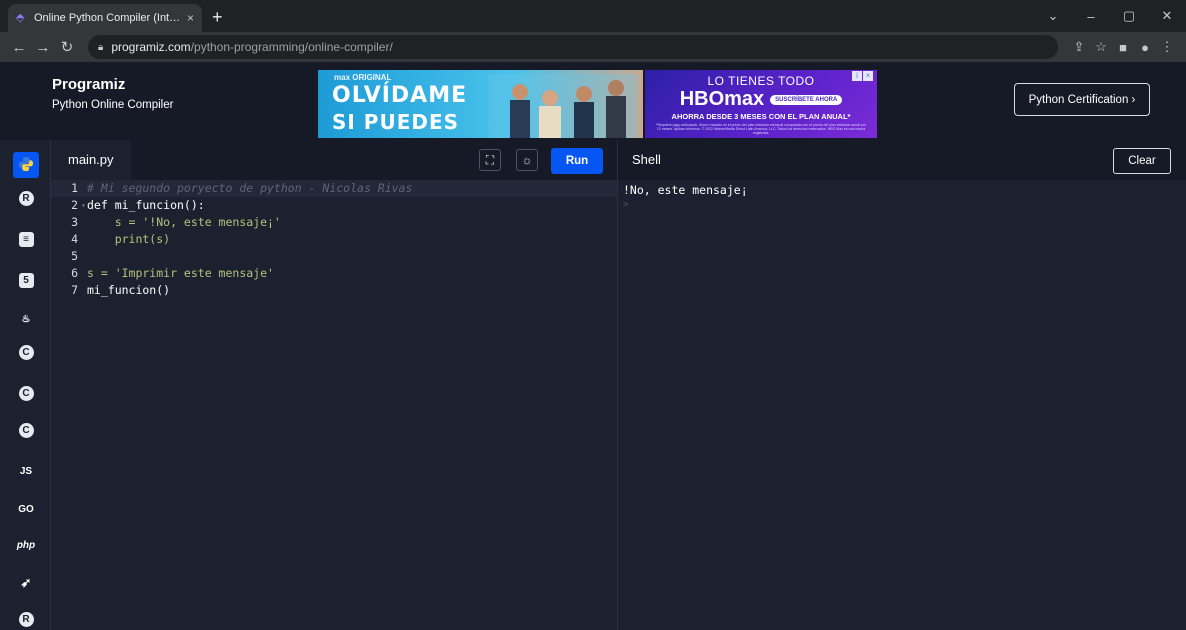 Image resolution: width=1186 pixels, height=630 pixels. Describe the element at coordinates (490, 160) in the screenshot. I see `fullscreen-icon: ⛶` at that location.